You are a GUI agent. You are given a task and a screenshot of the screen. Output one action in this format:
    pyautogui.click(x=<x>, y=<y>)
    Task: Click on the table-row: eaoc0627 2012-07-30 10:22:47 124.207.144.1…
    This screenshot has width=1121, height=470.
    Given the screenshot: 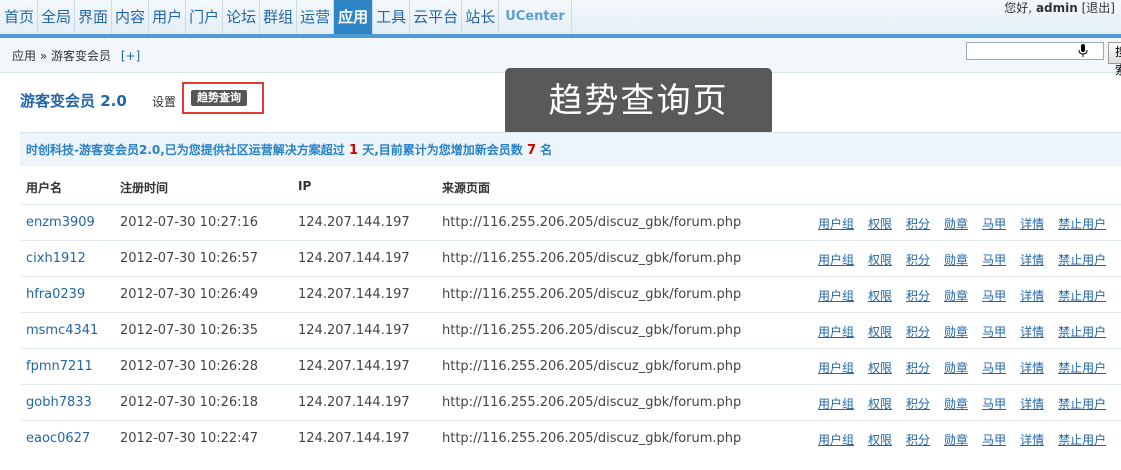 What is the action you would take?
    pyautogui.click(x=570, y=438)
    